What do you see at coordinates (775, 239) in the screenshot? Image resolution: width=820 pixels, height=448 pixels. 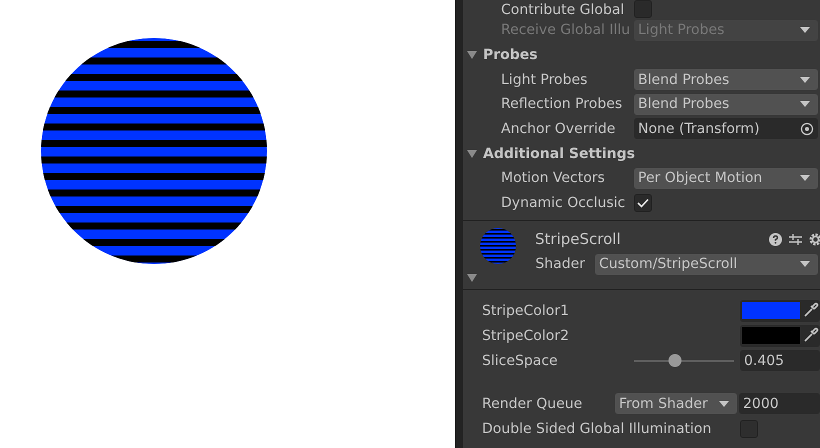 I see `help-icon` at bounding box center [775, 239].